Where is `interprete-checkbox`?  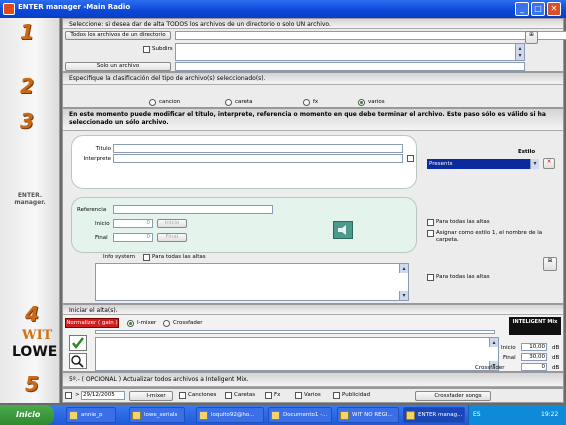
interprete-checkbox is located at coordinates (410, 158).